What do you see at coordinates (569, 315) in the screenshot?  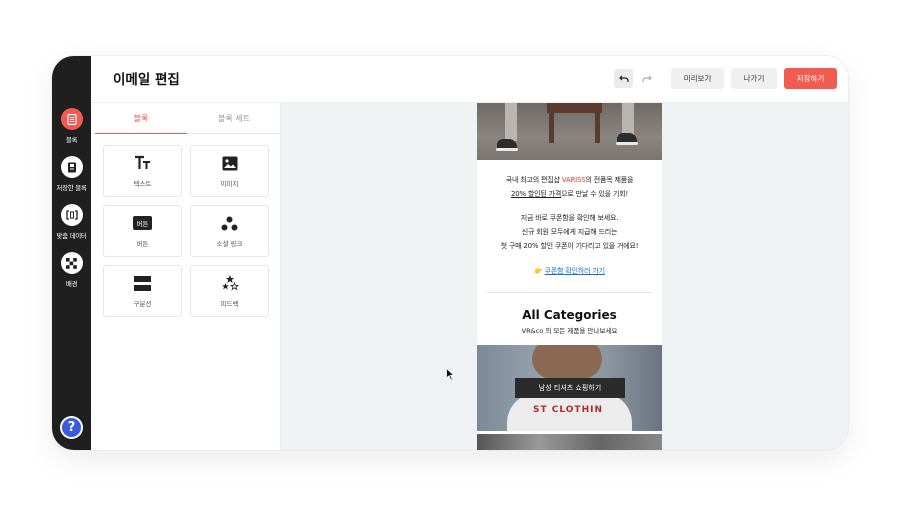 I see `category-title: All Categories` at bounding box center [569, 315].